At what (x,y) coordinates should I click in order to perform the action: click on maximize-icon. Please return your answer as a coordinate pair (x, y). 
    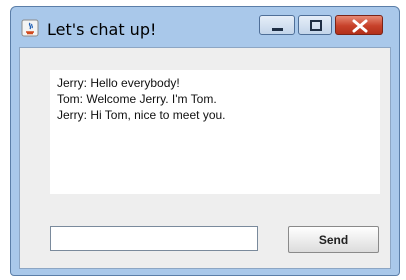
    Looking at the image, I should click on (316, 25).